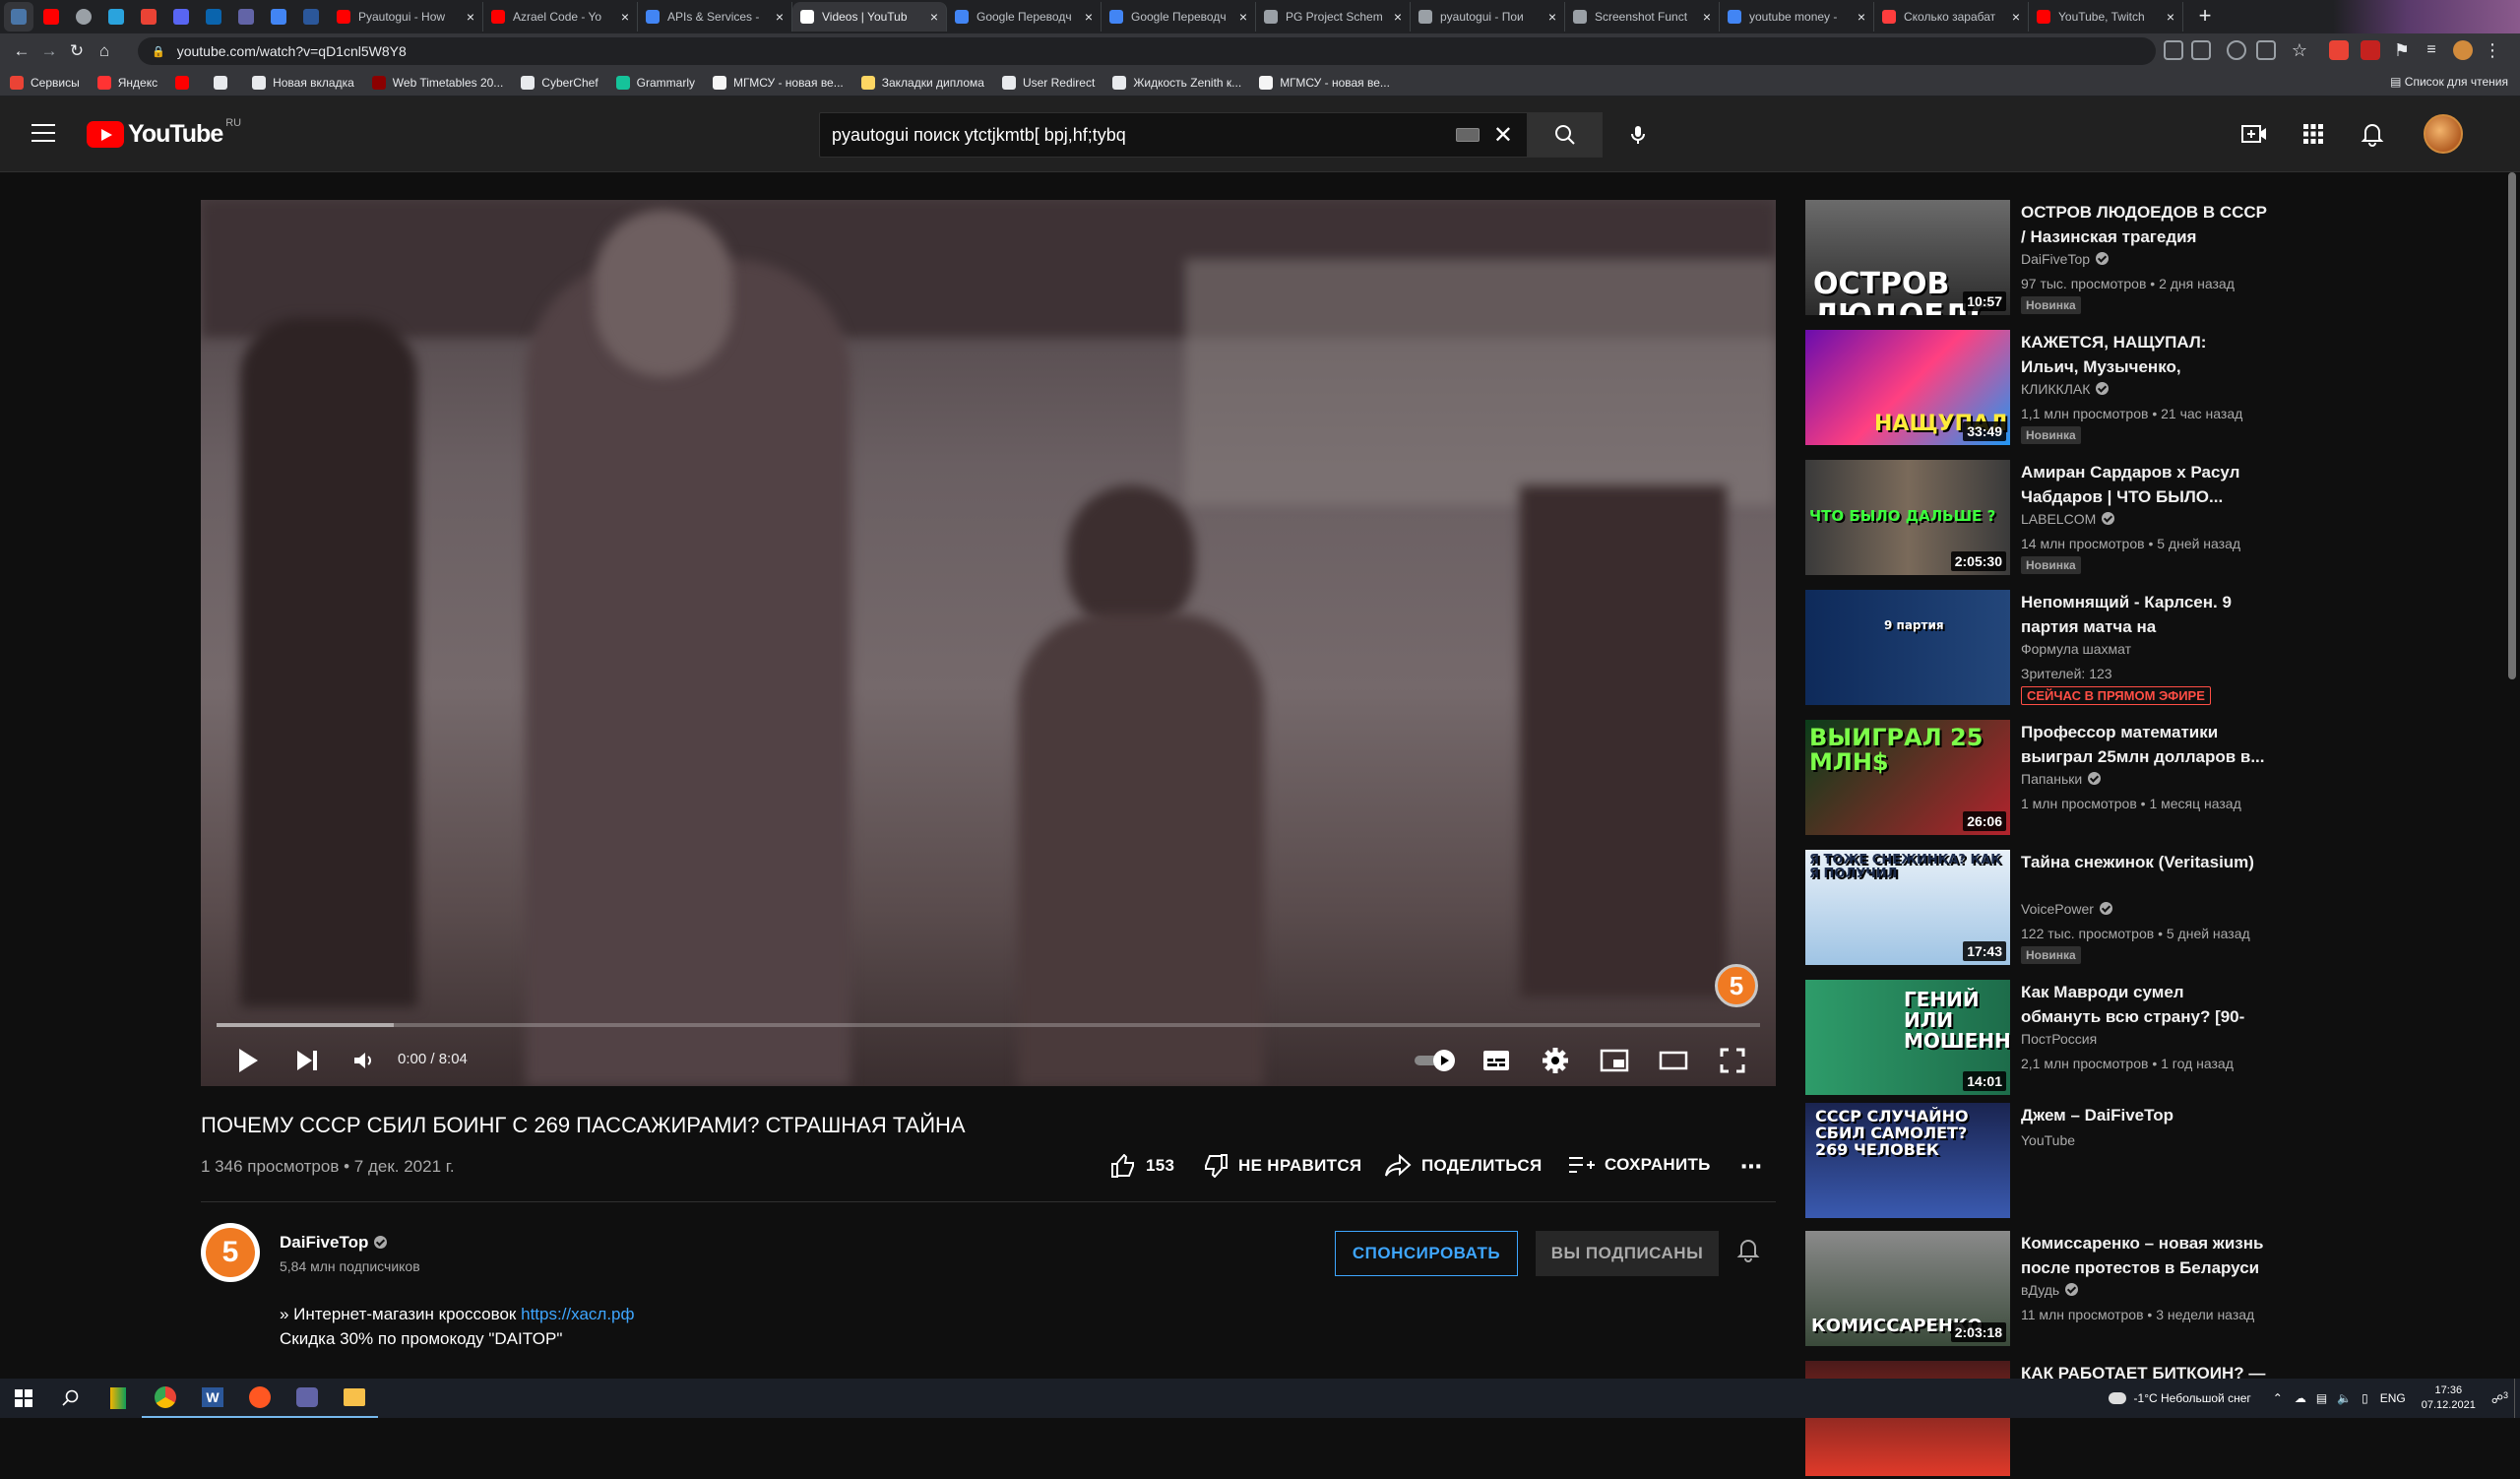 Image resolution: width=2520 pixels, height=1479 pixels. I want to click on bookmark-item: Сервисы, so click(45, 82).